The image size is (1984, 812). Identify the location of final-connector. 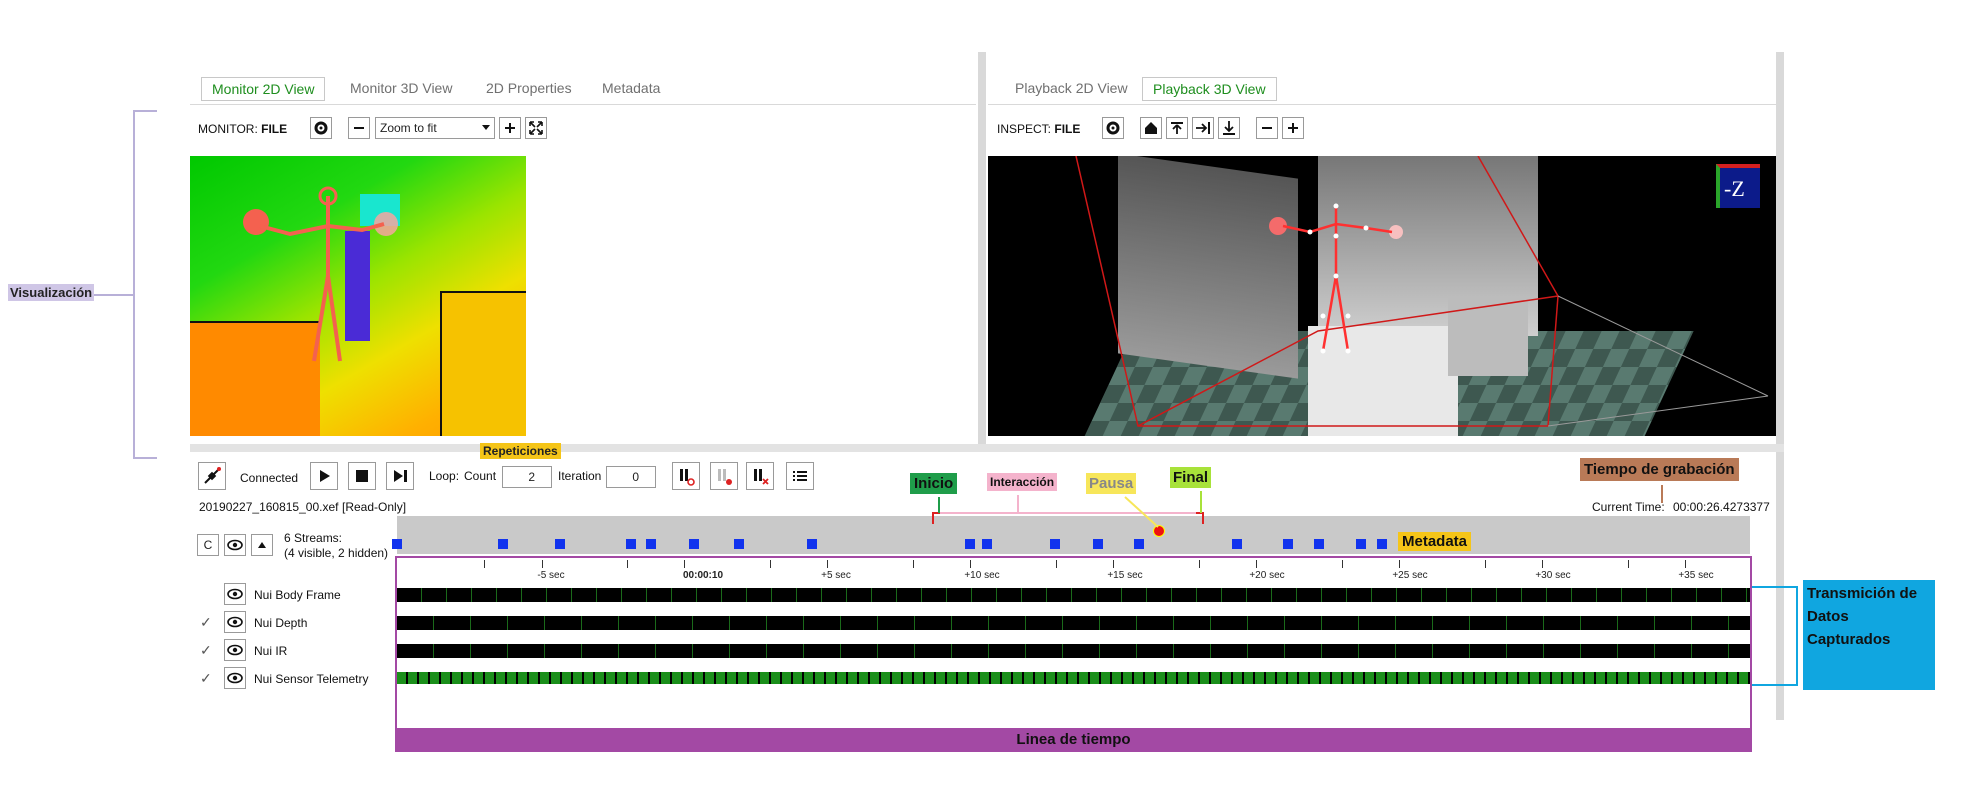
(1201, 502).